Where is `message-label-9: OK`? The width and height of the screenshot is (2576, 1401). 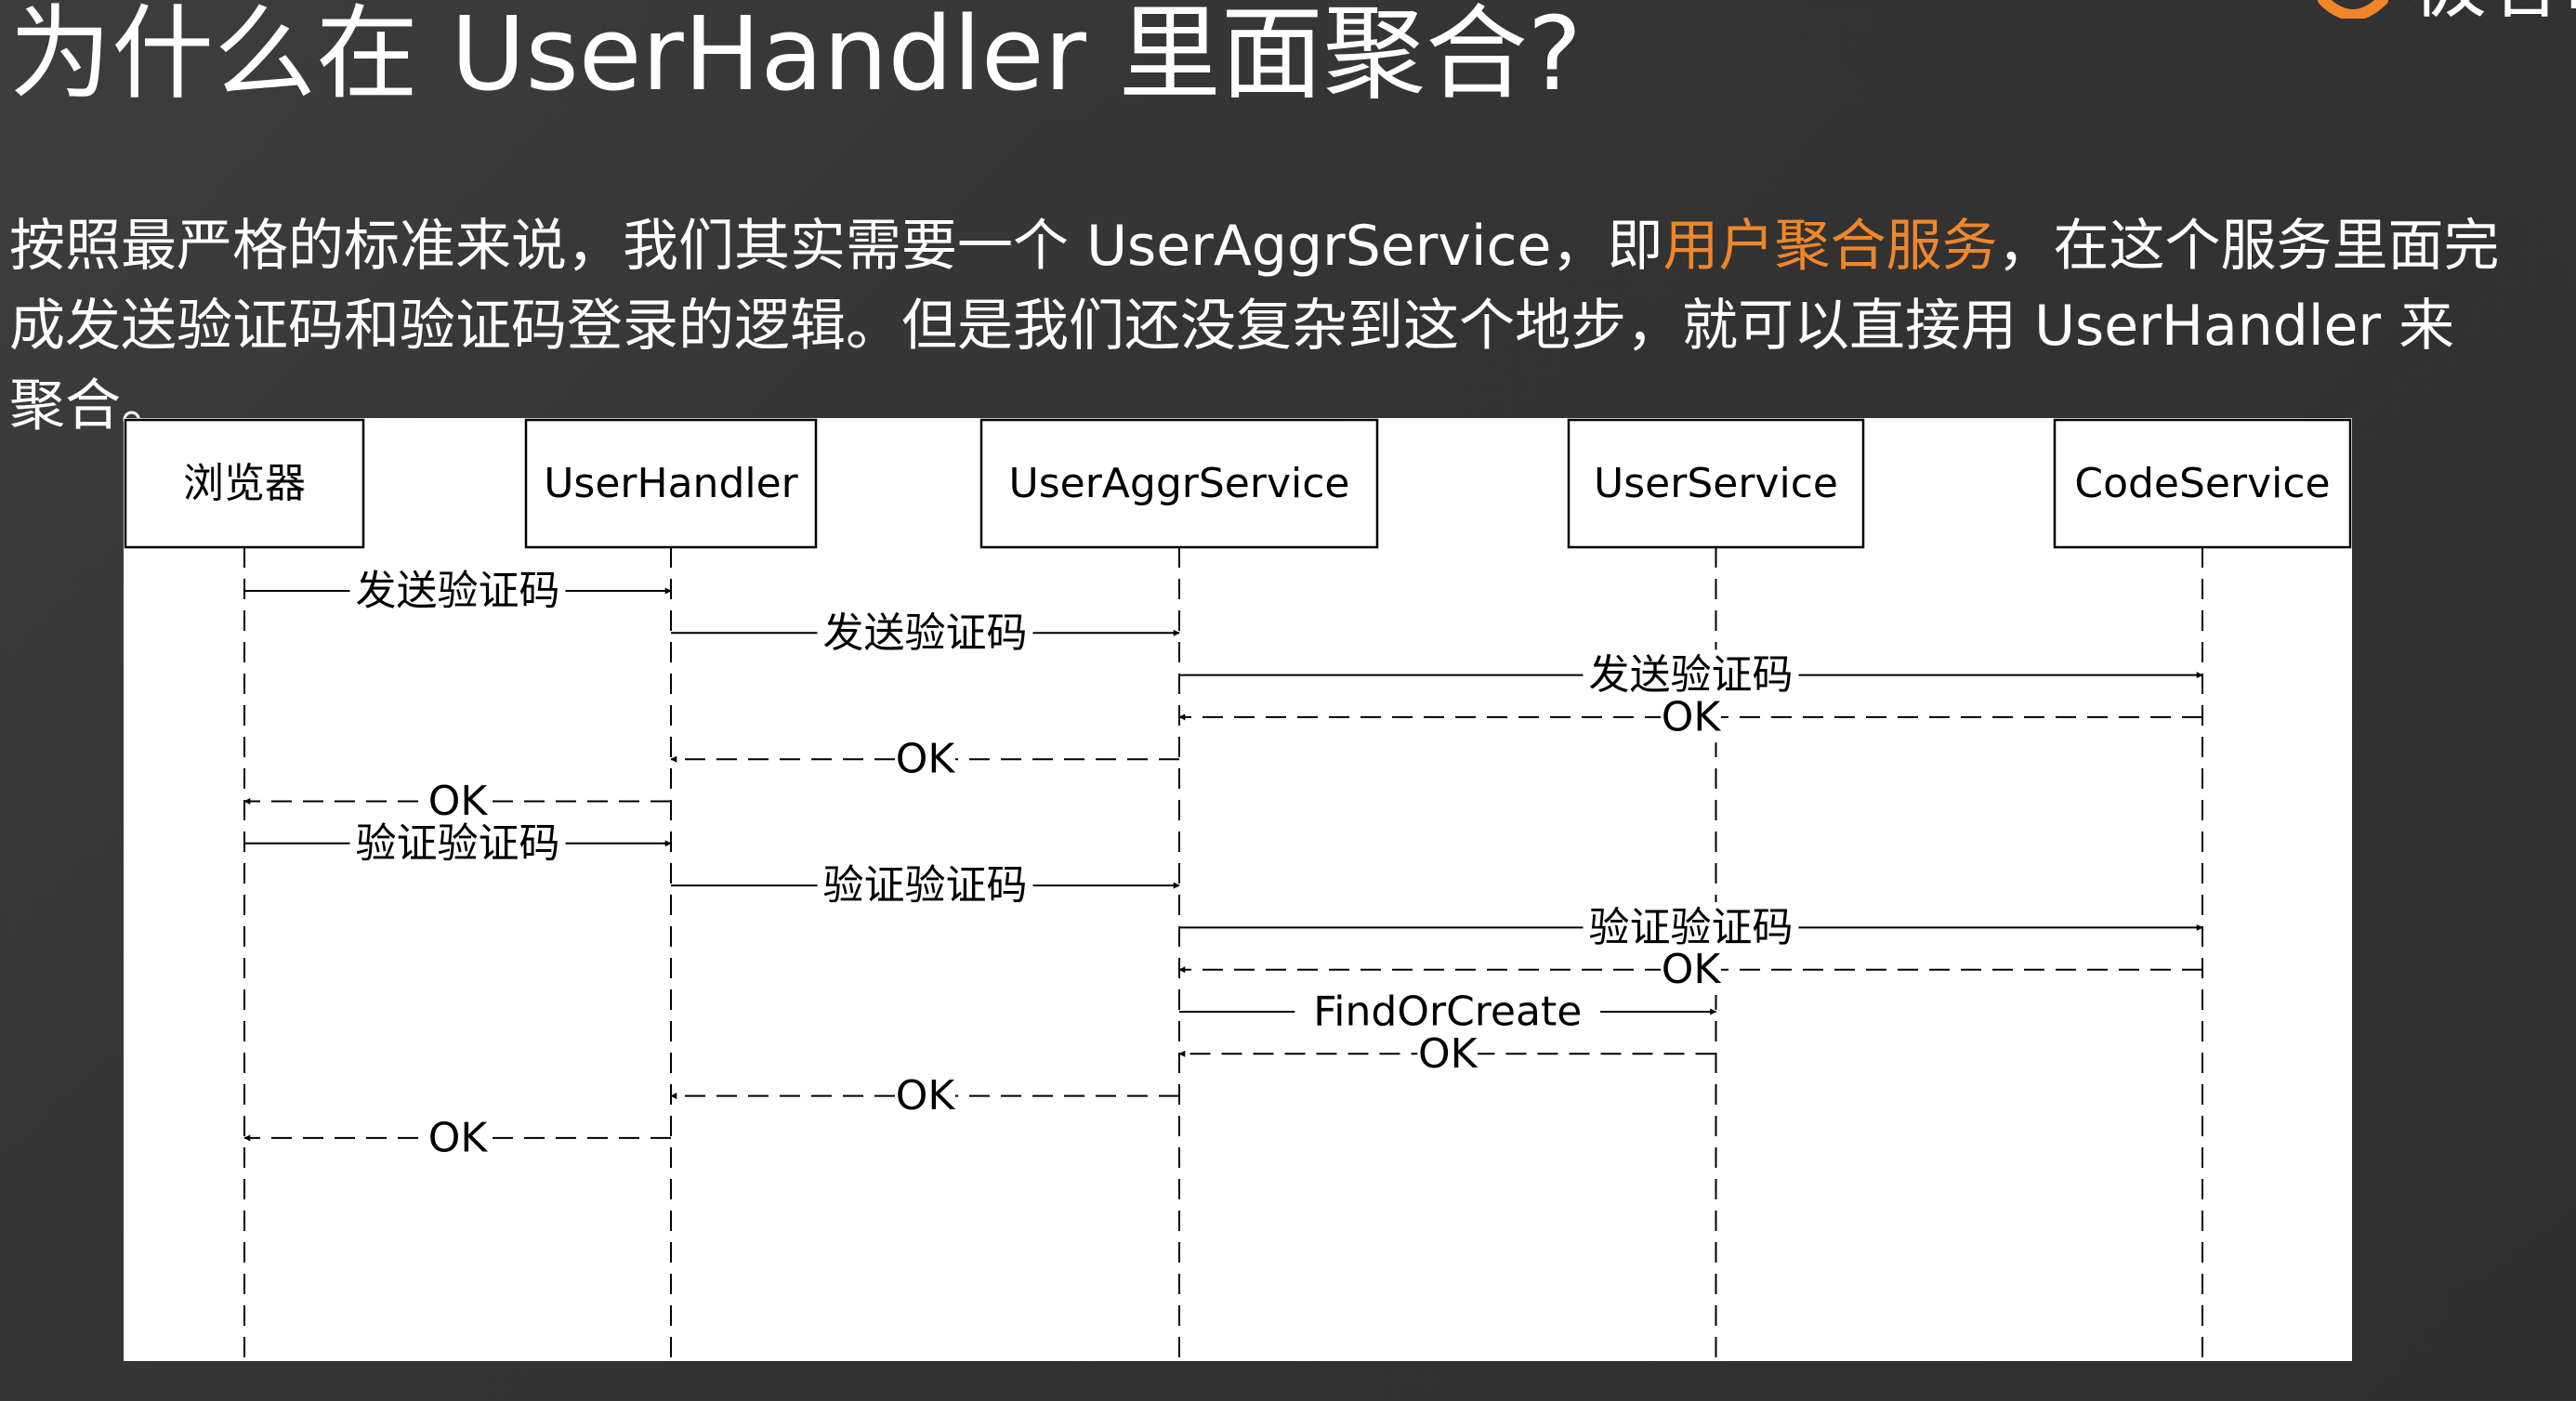
message-label-9: OK is located at coordinates (1692, 969).